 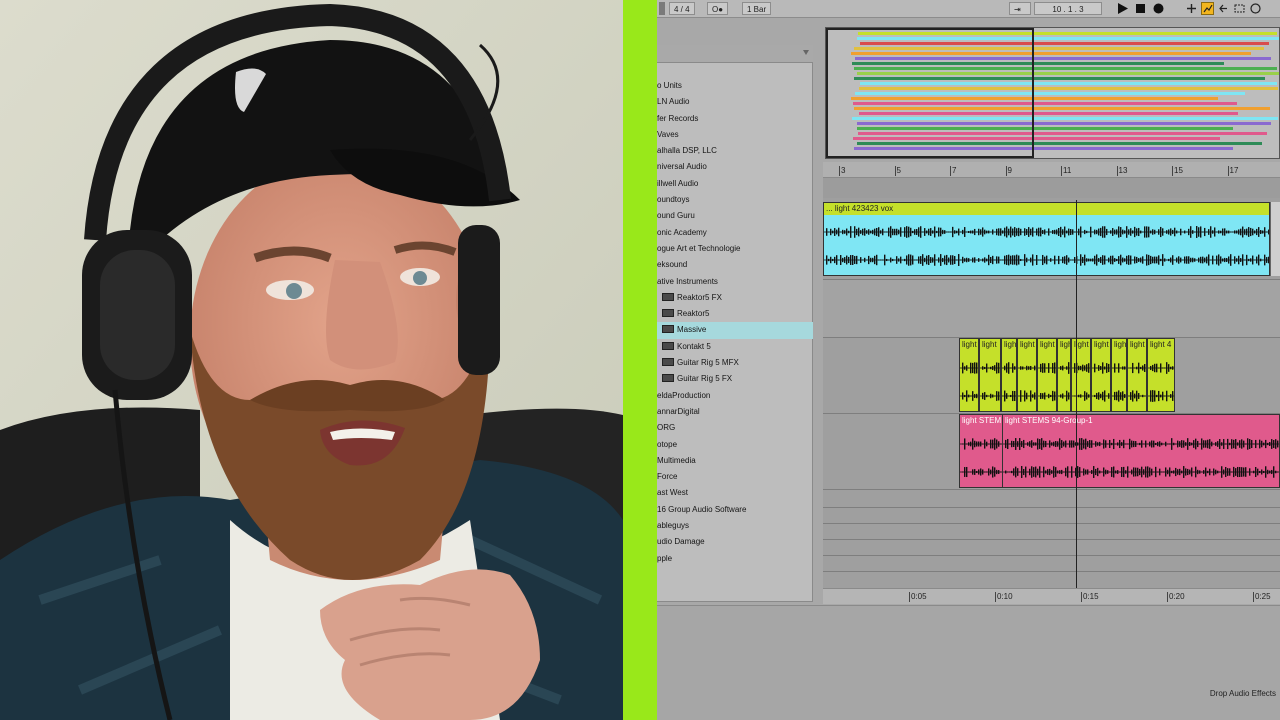 I want to click on loop-icon, so click(x=1239, y=8).